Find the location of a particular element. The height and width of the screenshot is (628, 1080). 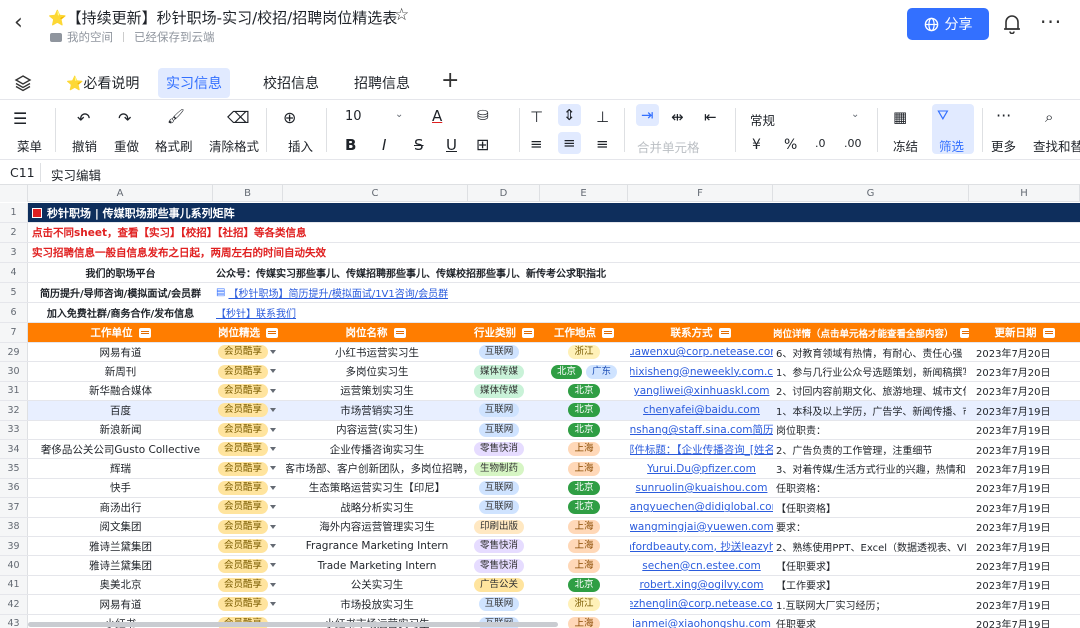

header-position: 岗位名称 is located at coordinates (375, 332).